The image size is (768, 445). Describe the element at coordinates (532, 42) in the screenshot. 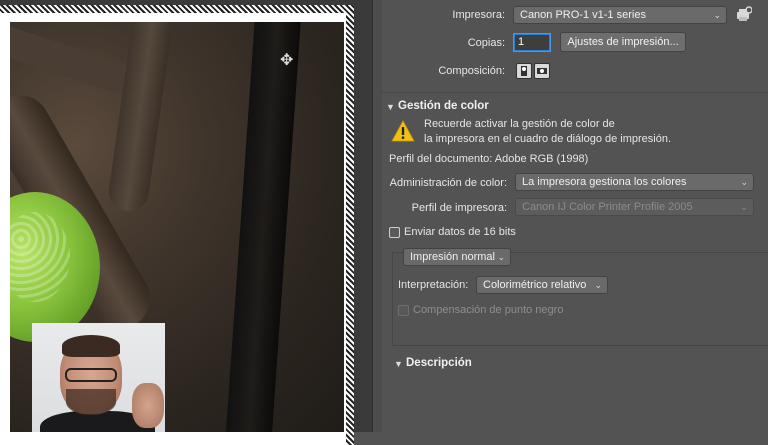

I see `copies-input: 1` at that location.